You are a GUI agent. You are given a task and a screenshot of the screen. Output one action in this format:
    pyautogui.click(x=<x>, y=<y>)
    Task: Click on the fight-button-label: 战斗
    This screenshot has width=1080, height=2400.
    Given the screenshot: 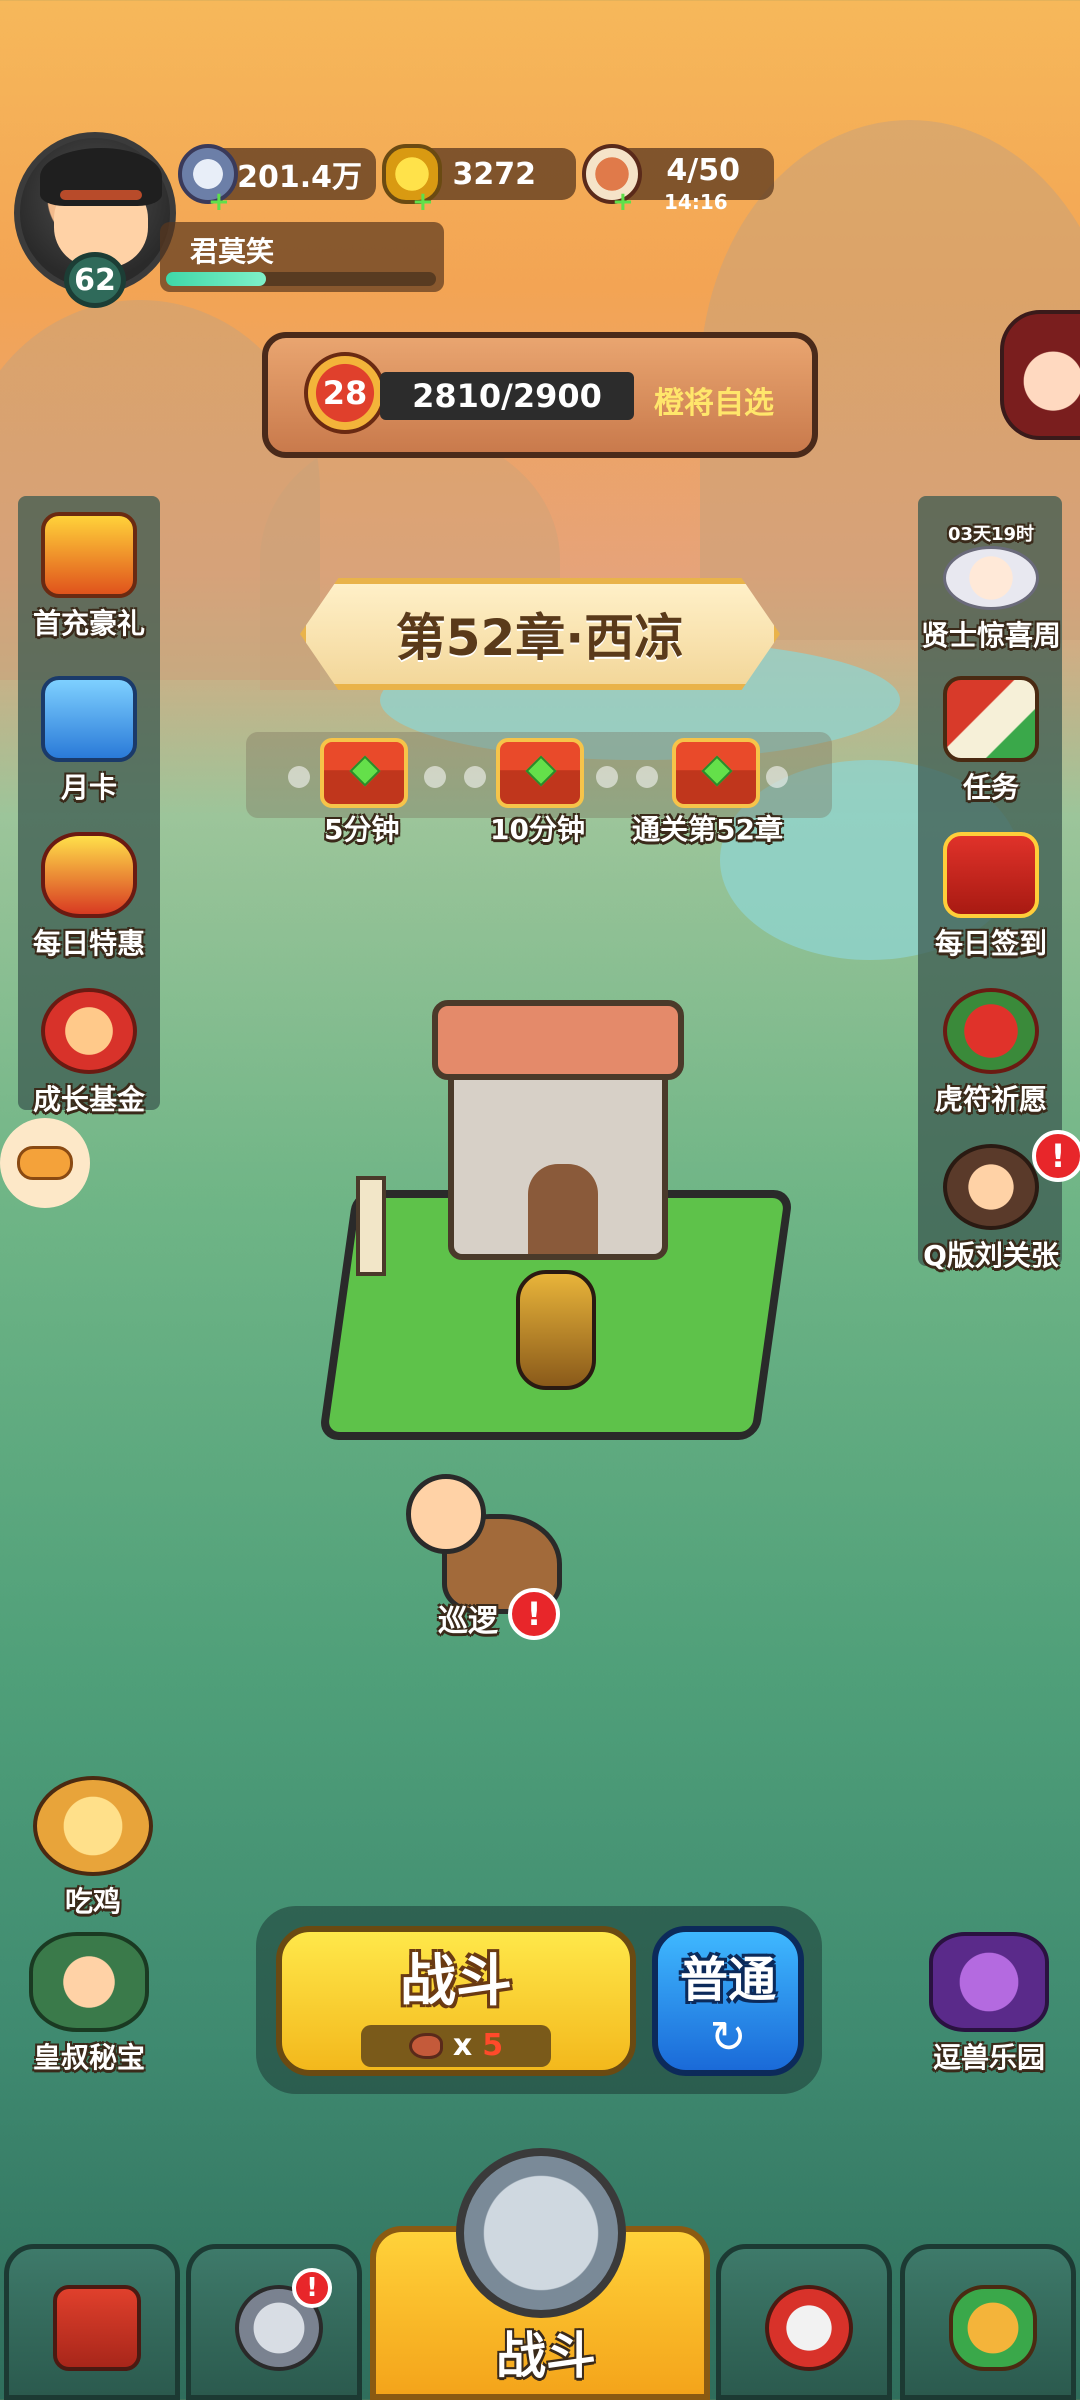 What is the action you would take?
    pyautogui.click(x=456, y=1981)
    